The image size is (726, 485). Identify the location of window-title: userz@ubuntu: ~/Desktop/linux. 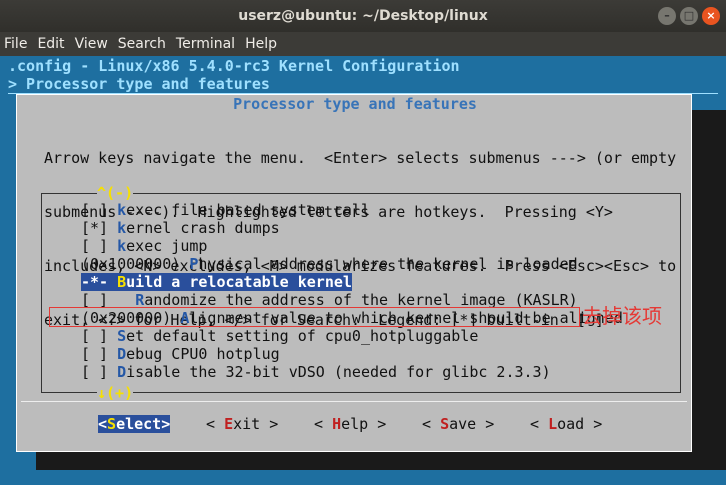
(363, 16).